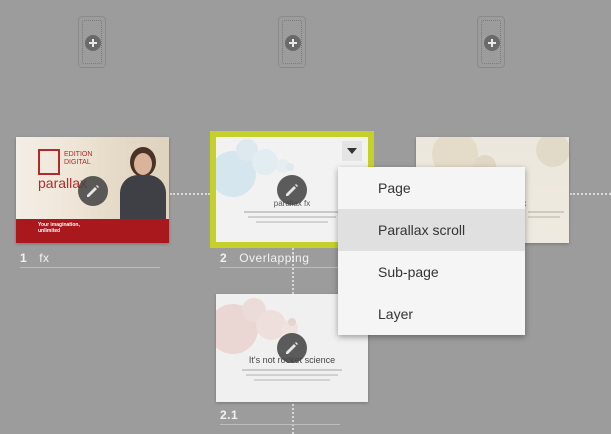 The height and width of the screenshot is (434, 611). What do you see at coordinates (78, 154) in the screenshot?
I see `brand-line-1: EDITION` at bounding box center [78, 154].